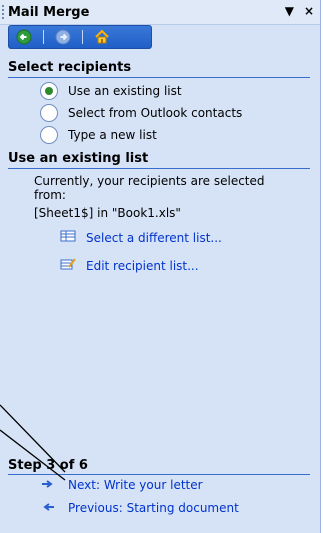  I want to click on annotation-pointer-lines, so click(33, 442).